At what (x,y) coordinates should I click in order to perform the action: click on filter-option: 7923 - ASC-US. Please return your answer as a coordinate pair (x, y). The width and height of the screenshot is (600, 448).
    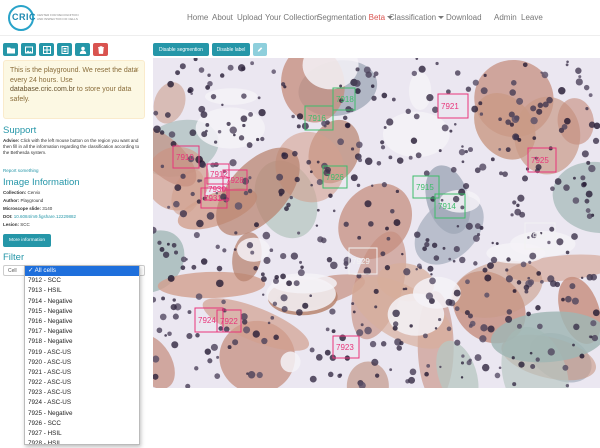
    Looking at the image, I should click on (82, 393).